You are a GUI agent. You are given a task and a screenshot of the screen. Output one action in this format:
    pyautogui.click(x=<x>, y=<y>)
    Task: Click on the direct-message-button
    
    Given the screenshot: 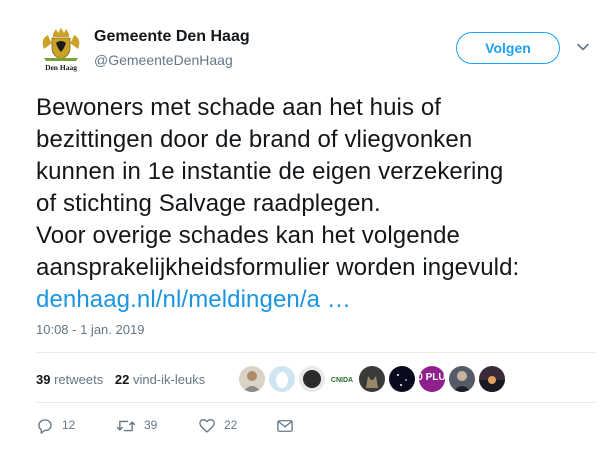 What is the action you would take?
    pyautogui.click(x=285, y=425)
    